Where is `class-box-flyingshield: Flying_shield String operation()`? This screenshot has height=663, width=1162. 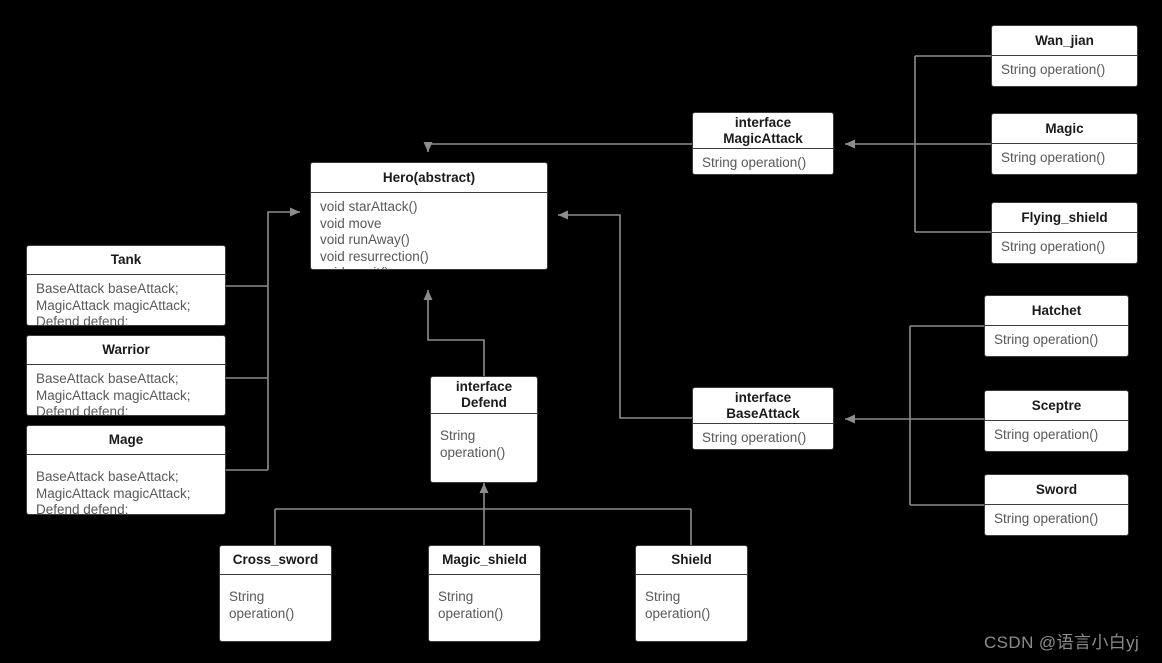 class-box-flyingshield: Flying_shield String operation() is located at coordinates (1064, 233).